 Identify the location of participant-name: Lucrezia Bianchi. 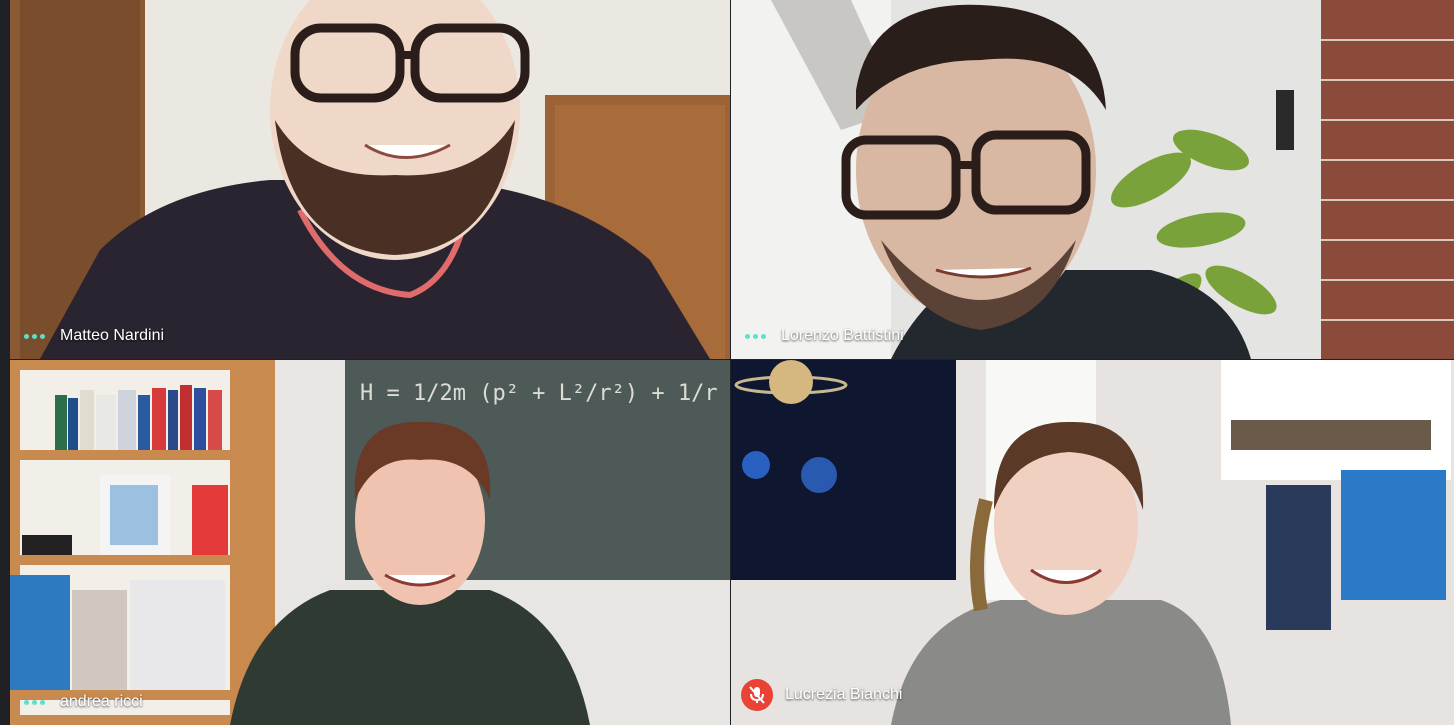
(844, 694).